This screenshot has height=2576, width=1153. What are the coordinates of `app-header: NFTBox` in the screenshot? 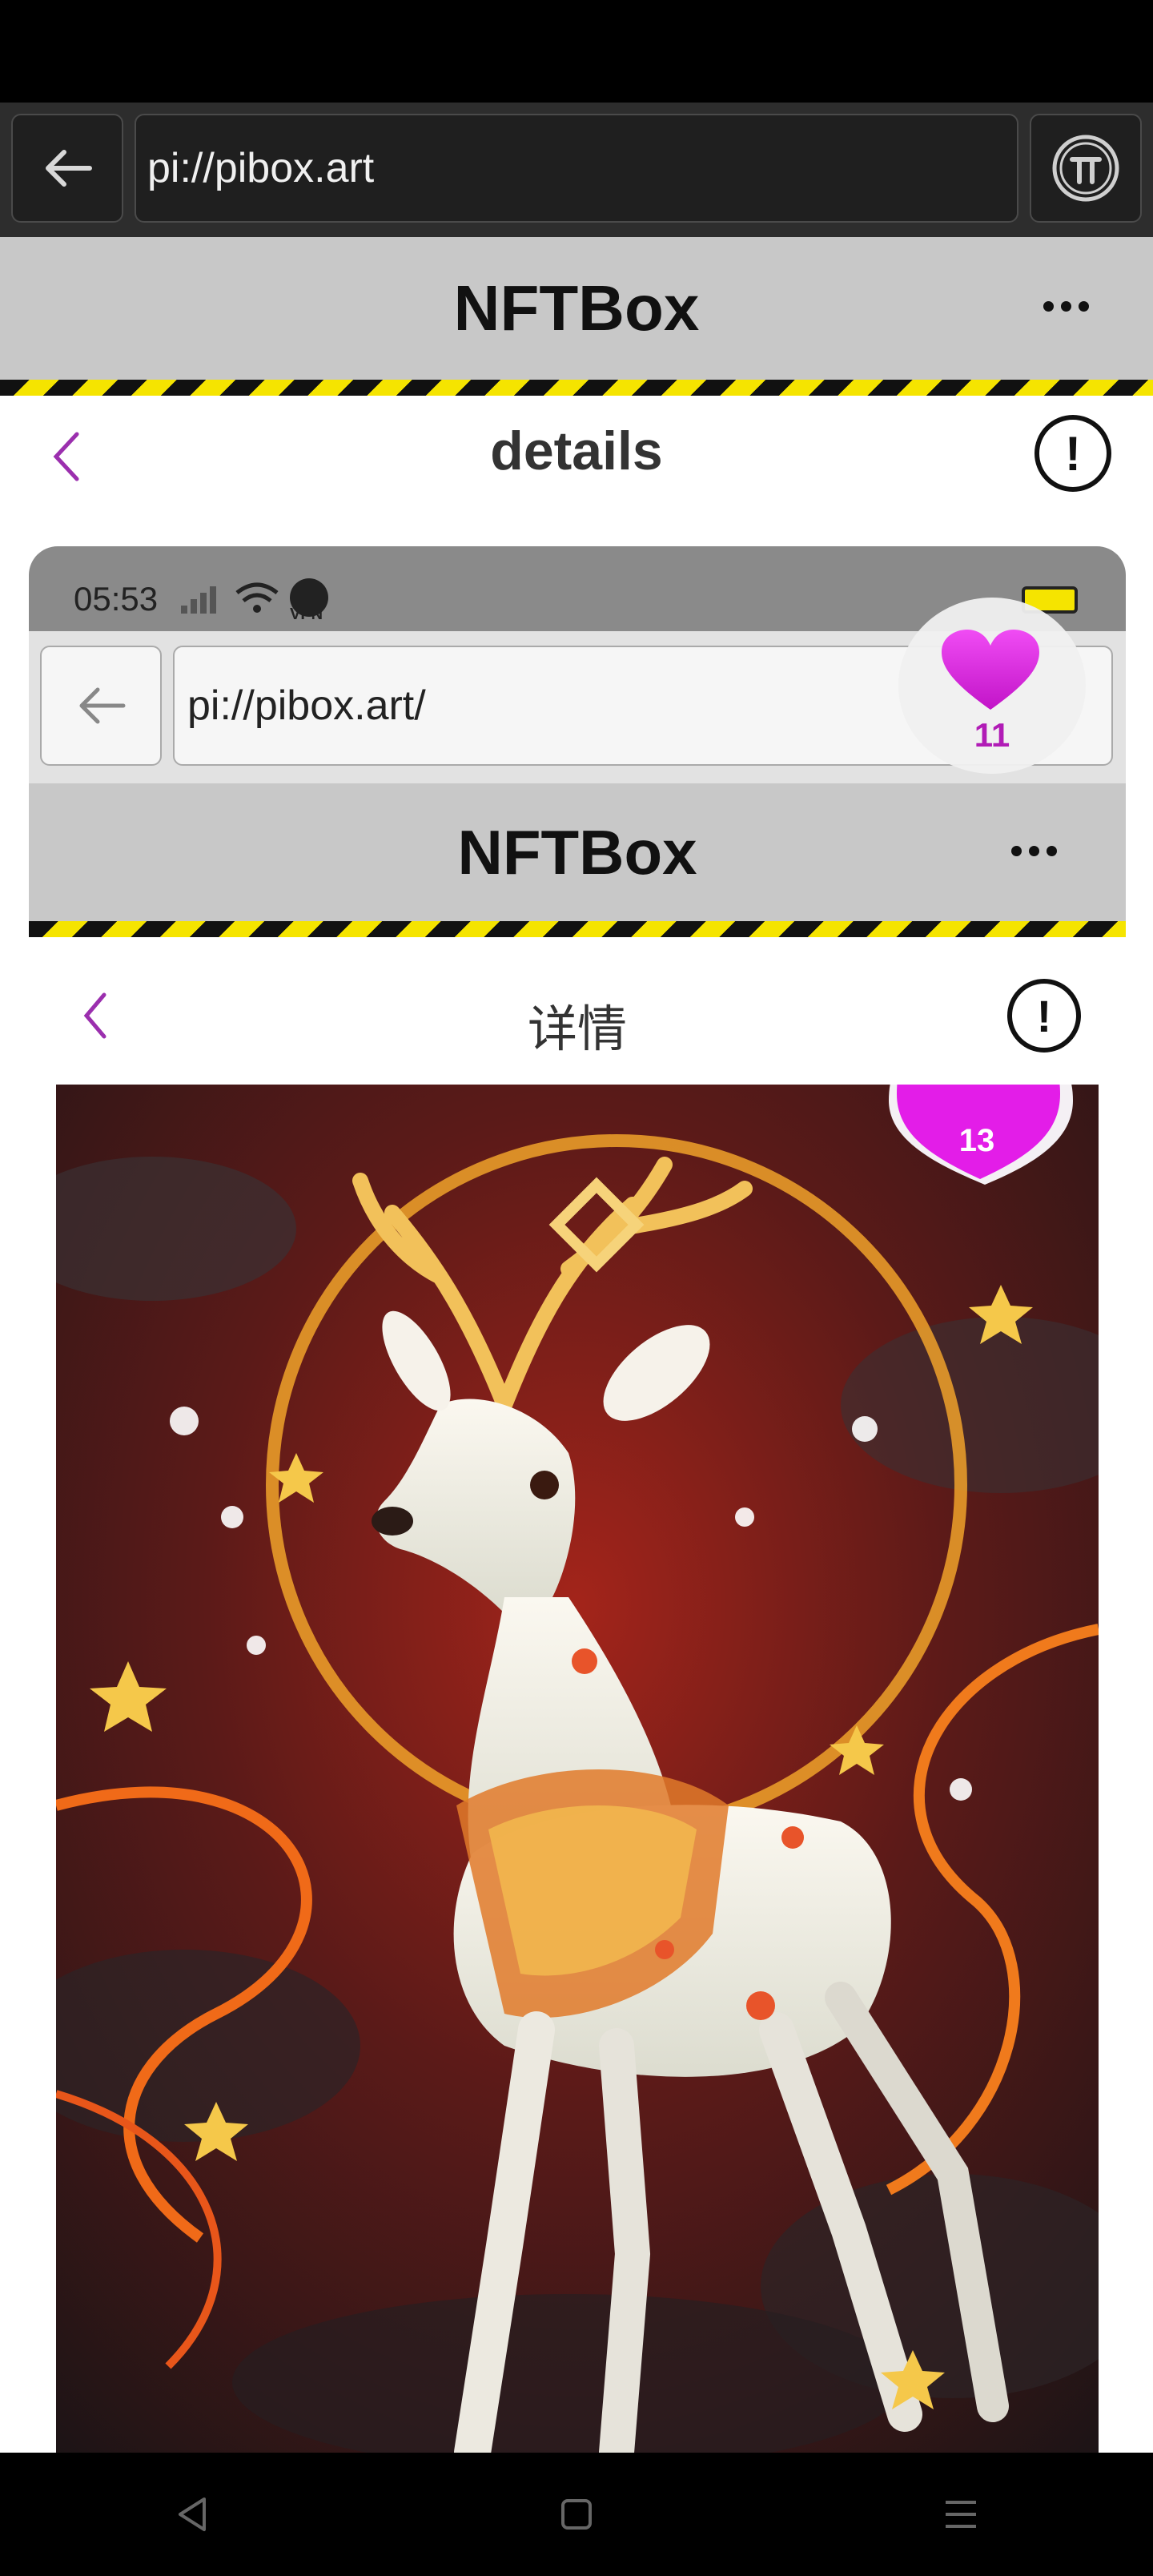 It's located at (576, 308).